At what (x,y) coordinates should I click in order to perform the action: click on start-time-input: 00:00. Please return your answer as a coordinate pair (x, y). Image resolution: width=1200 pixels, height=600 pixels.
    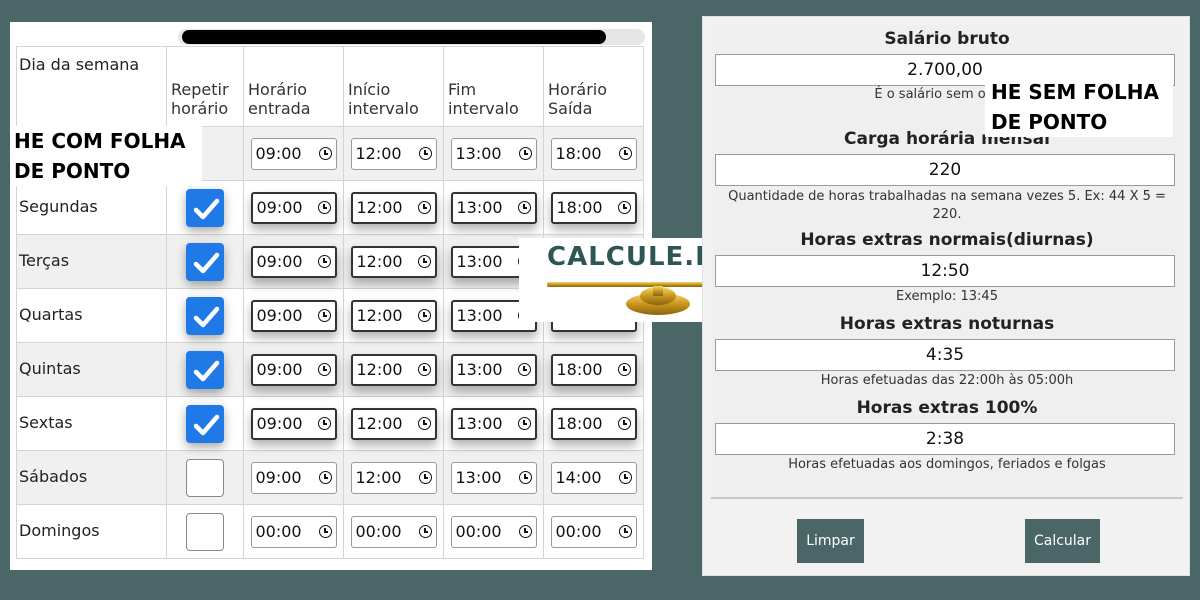
    Looking at the image, I should click on (293, 531).